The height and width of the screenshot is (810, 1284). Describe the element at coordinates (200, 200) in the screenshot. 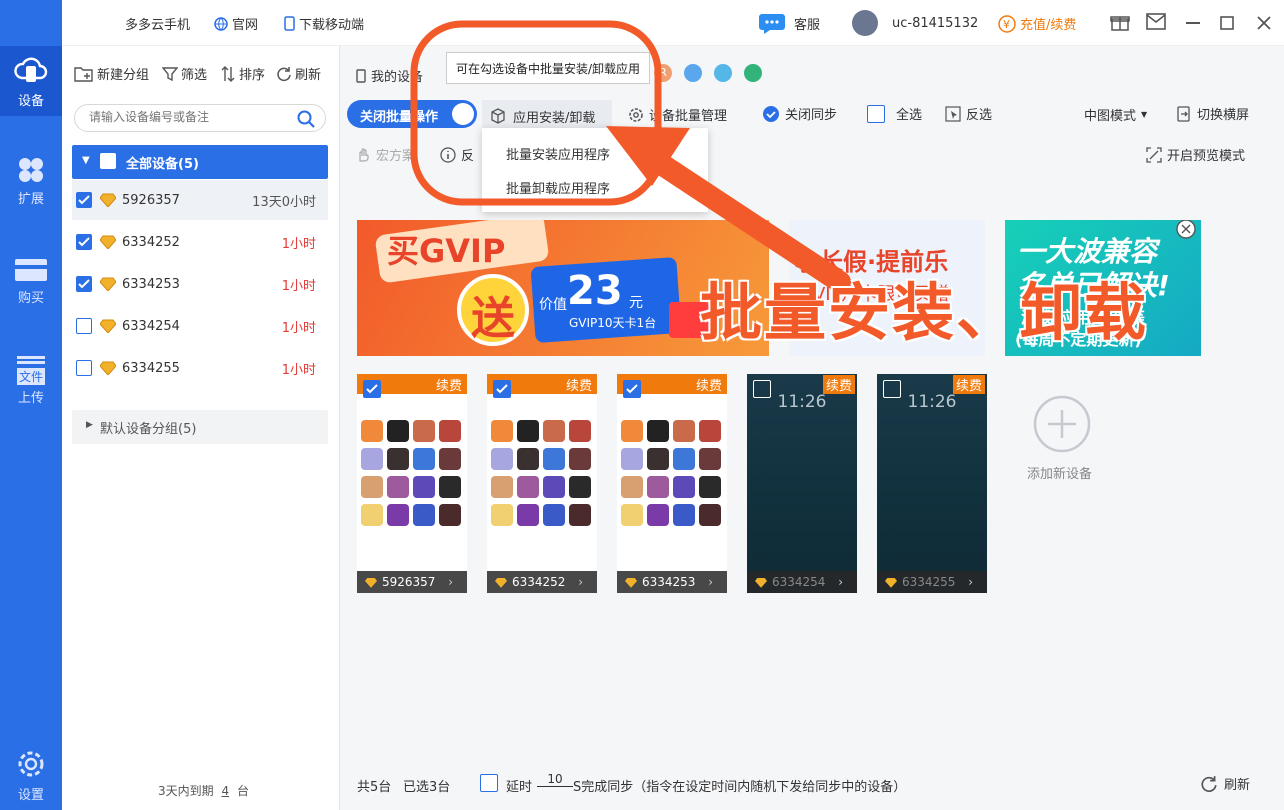

I see `device-list-item: 5926357 13天0小时` at that location.